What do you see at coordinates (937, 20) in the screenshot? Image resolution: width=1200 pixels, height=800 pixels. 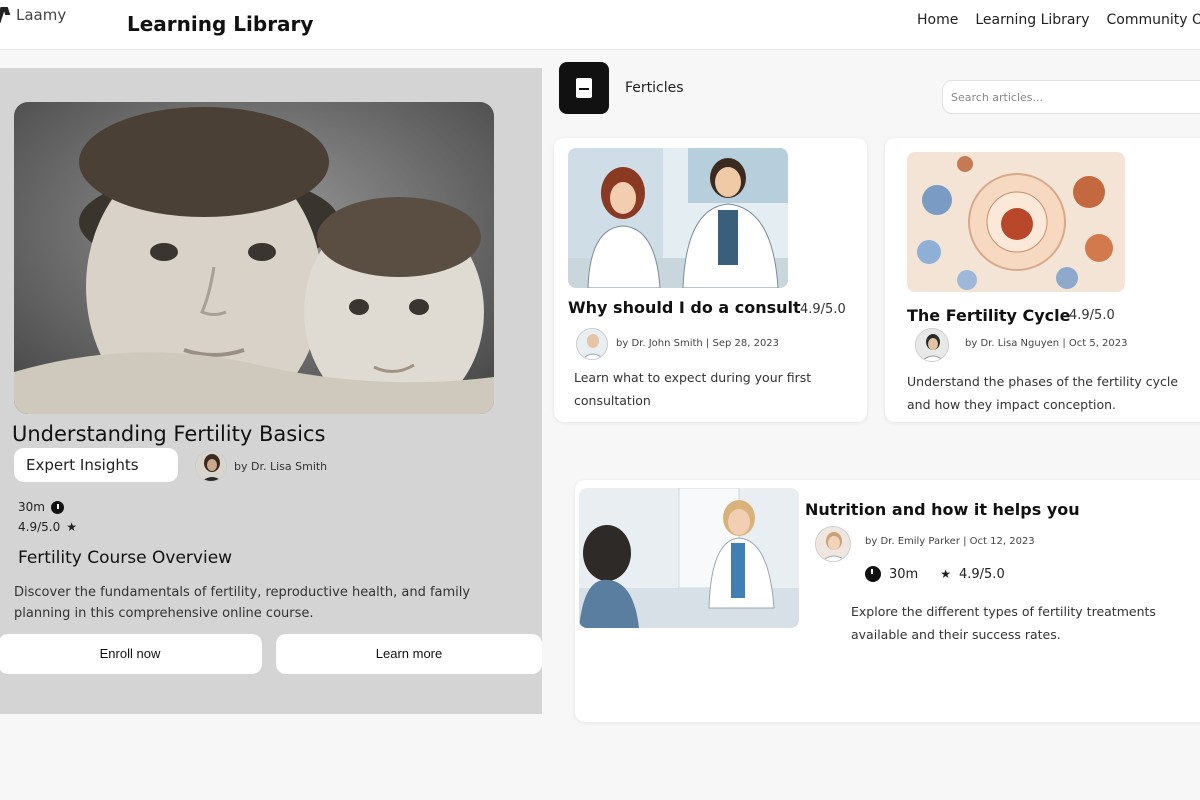 I see `nav-home: Home` at bounding box center [937, 20].